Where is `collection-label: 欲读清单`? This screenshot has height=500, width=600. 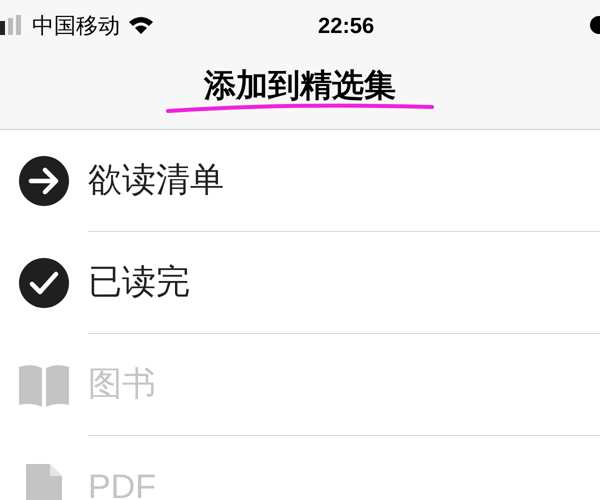 collection-label: 欲读清单 is located at coordinates (156, 180).